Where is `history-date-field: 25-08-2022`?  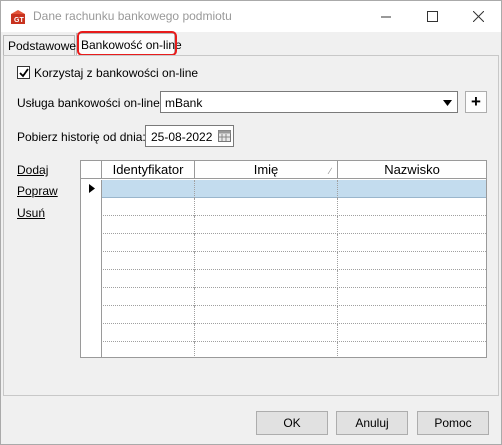 history-date-field: 25-08-2022 is located at coordinates (189, 136).